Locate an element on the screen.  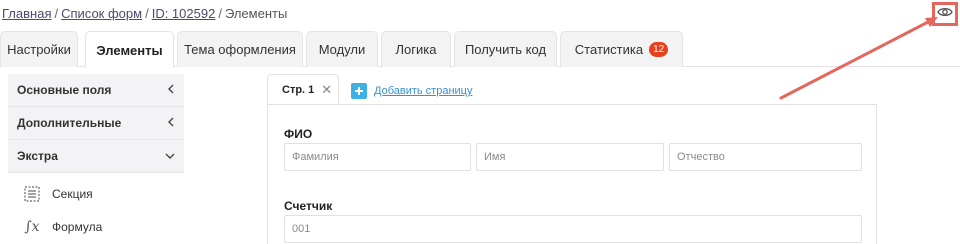
sidebar-item-formula: ∫x Формула is located at coordinates (96, 226).